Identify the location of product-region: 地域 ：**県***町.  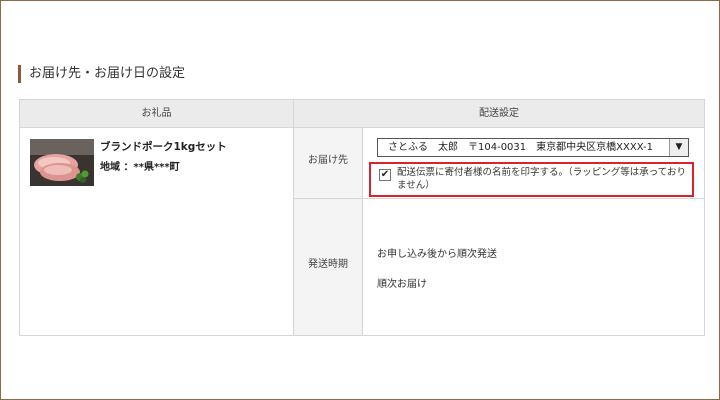
(140, 167).